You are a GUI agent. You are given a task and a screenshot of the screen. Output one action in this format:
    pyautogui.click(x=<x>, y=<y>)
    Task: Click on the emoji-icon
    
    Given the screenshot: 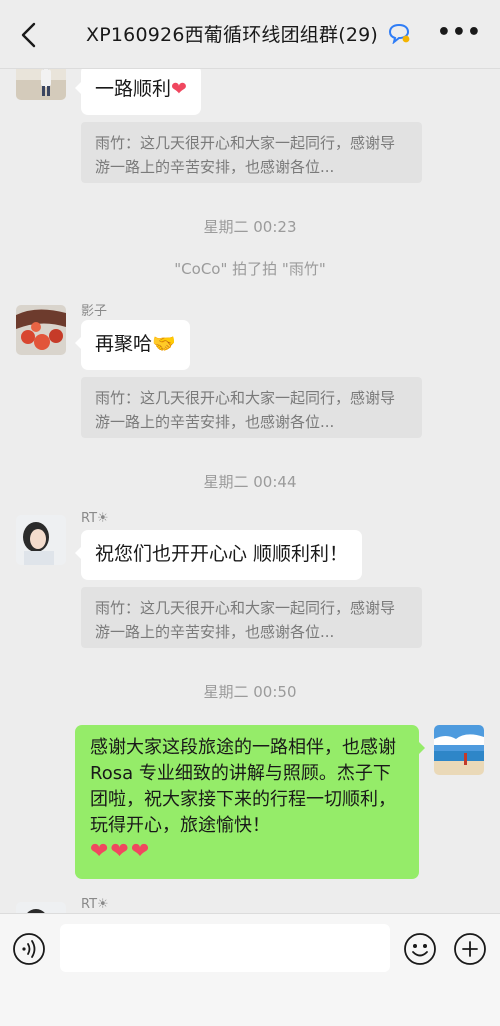 What is the action you would take?
    pyautogui.click(x=420, y=949)
    